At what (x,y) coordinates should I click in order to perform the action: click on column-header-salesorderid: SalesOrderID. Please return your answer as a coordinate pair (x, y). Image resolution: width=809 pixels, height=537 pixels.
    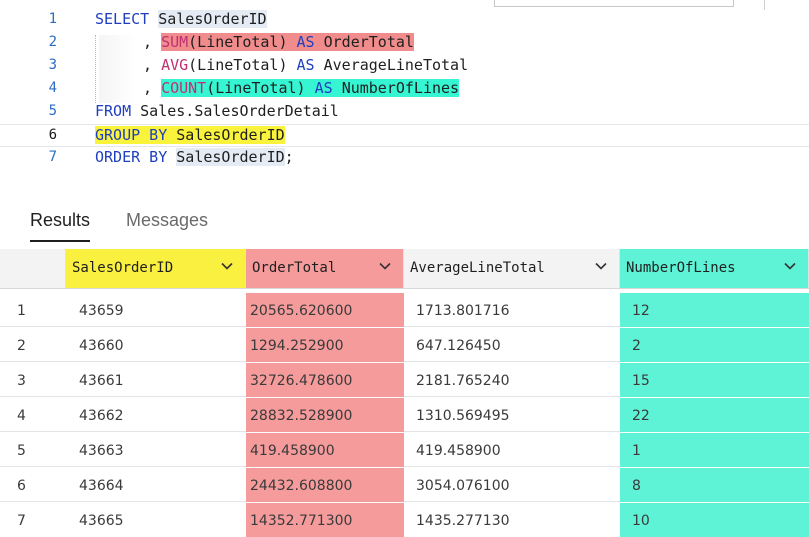
    Looking at the image, I should click on (156, 268).